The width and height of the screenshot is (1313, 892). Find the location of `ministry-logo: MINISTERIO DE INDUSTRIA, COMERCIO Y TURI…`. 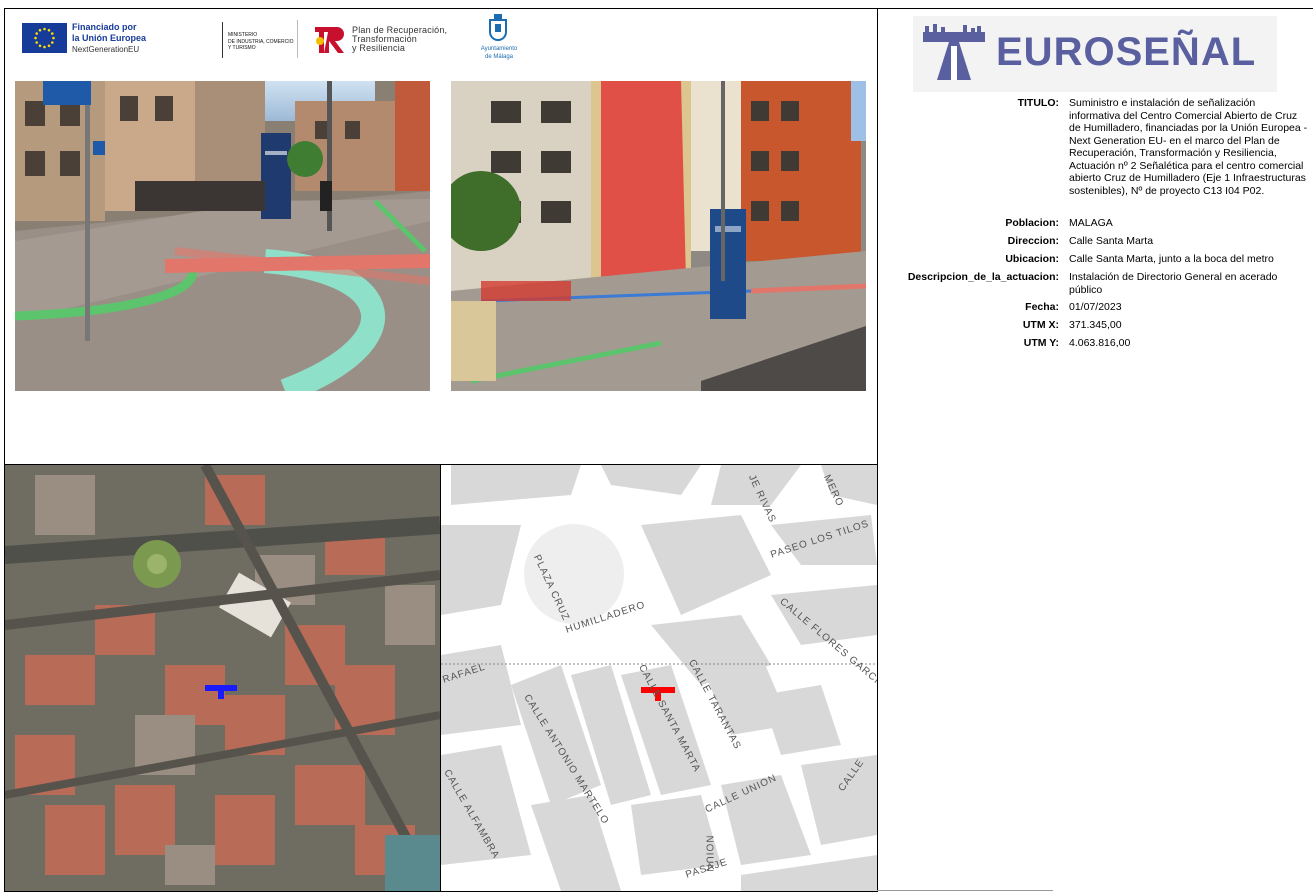

ministry-logo: MINISTERIO DE INDUSTRIA, COMERCIO Y TURI… is located at coordinates (256, 40).